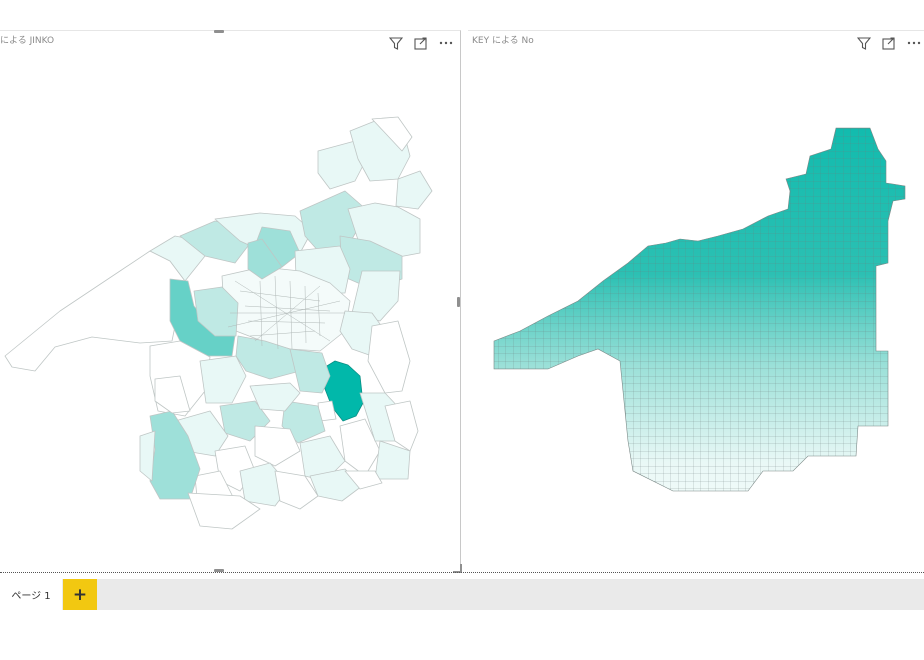 Image resolution: width=924 pixels, height=660 pixels. What do you see at coordinates (458, 302) in the screenshot?
I see `resize-handle-right` at bounding box center [458, 302].